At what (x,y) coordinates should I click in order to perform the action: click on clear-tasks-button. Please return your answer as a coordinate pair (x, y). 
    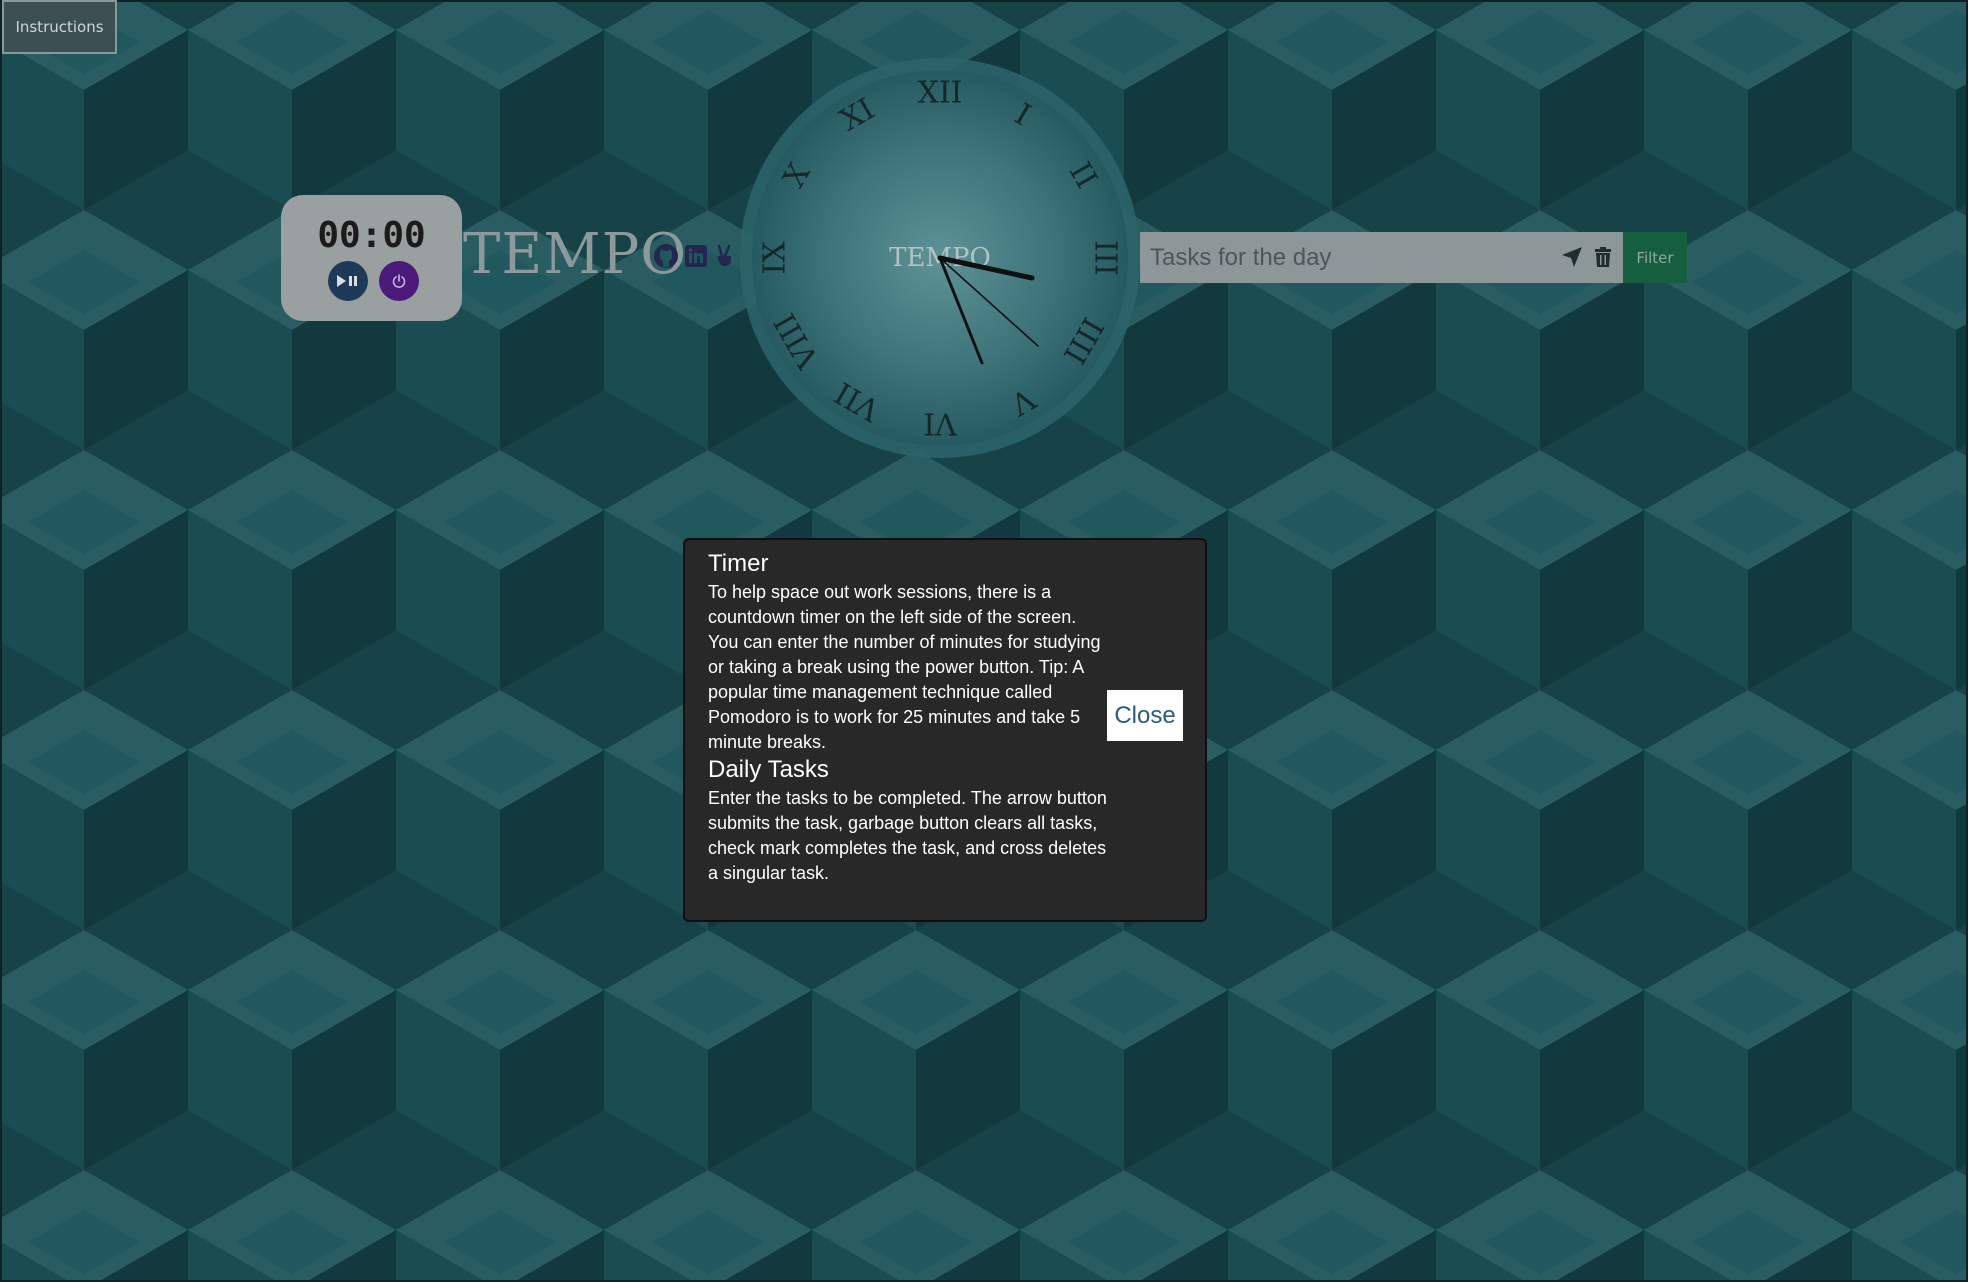
    Looking at the image, I should click on (1603, 257).